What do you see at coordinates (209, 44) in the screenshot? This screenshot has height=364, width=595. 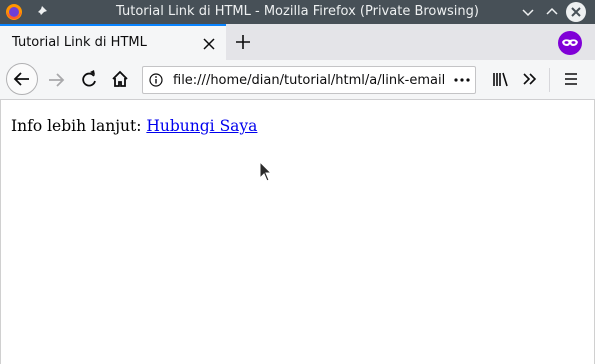 I see `tab-close-icon` at bounding box center [209, 44].